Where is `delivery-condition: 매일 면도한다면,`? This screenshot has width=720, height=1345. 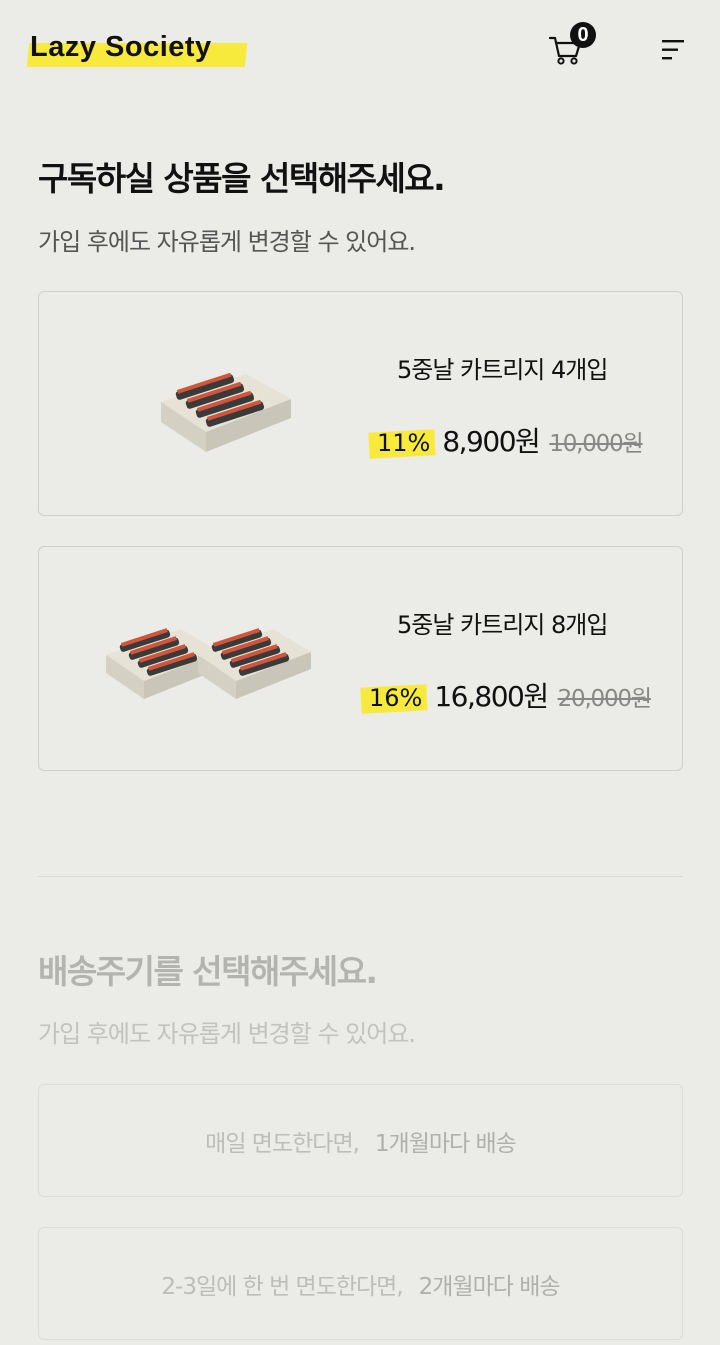 delivery-condition: 매일 면도한다면, is located at coordinates (282, 1143).